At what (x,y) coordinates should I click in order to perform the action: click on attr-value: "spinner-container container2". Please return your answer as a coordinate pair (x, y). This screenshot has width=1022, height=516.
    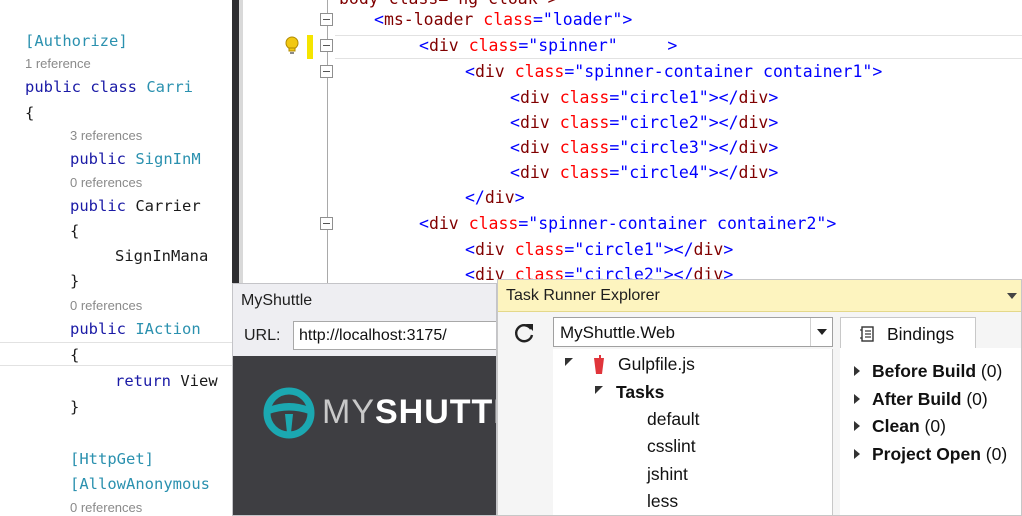
    Looking at the image, I should click on (677, 223).